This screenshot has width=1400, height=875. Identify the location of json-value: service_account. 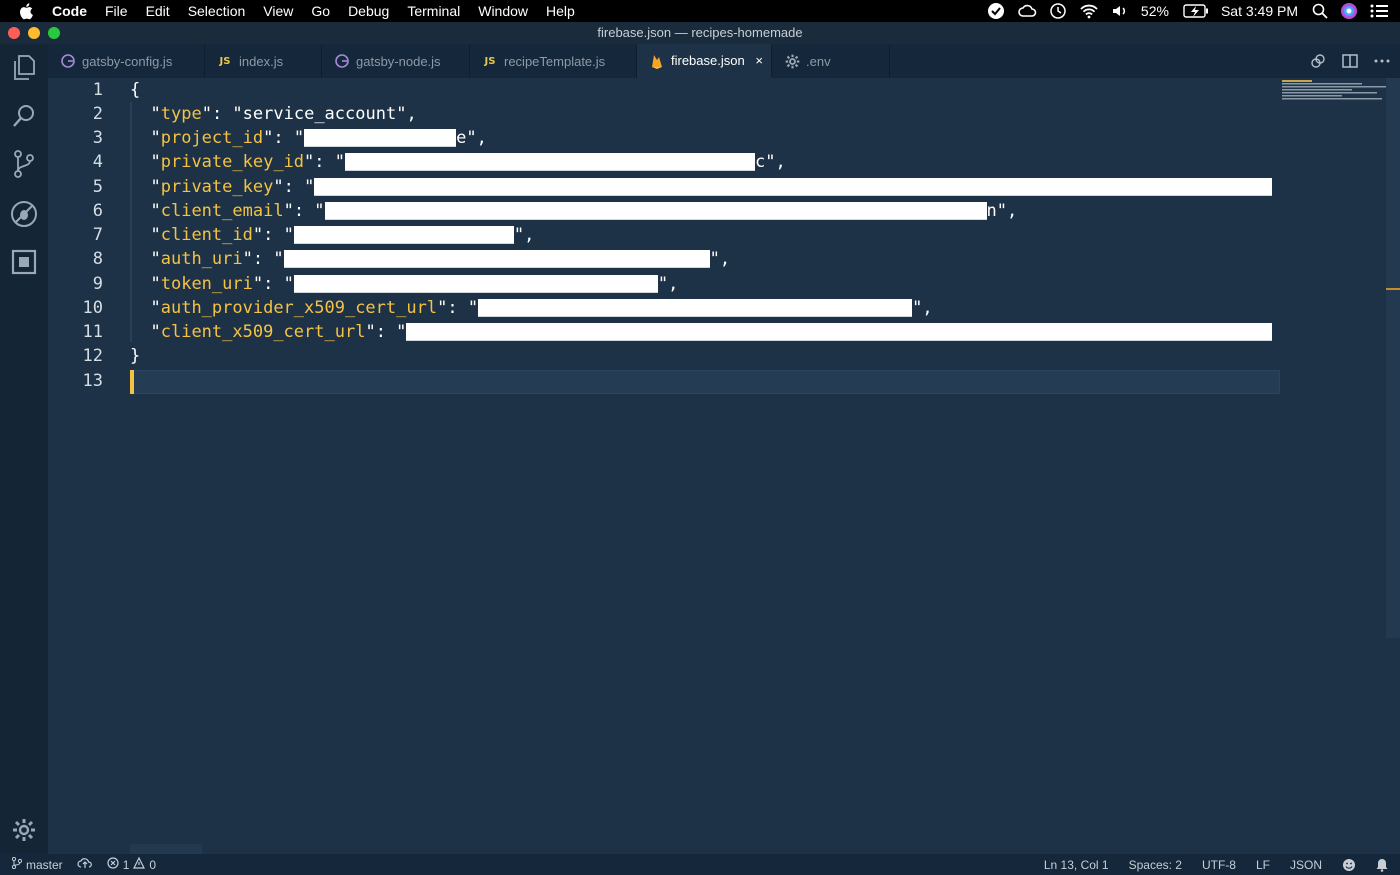
(319, 114).